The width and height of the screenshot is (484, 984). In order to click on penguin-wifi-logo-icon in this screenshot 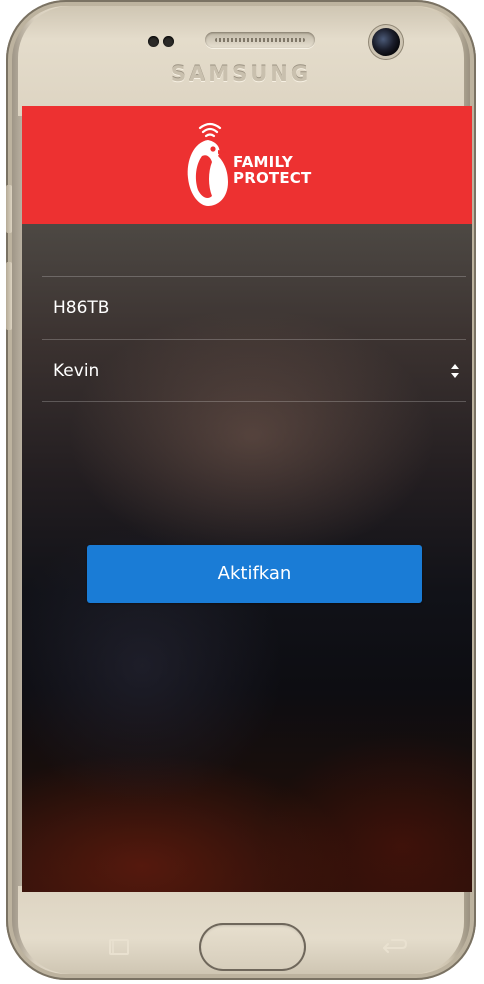, I will do `click(207, 164)`.